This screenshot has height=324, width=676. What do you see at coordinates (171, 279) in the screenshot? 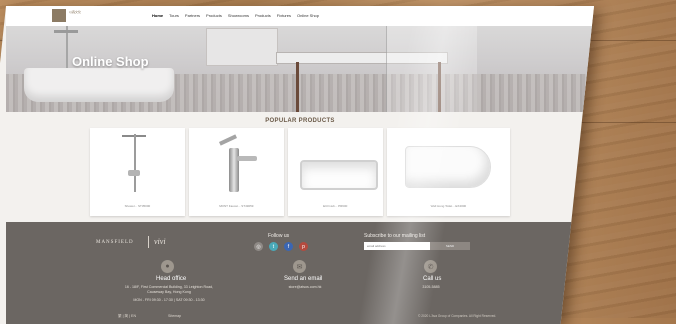
I see `head-office-title: Head office` at bounding box center [171, 279].